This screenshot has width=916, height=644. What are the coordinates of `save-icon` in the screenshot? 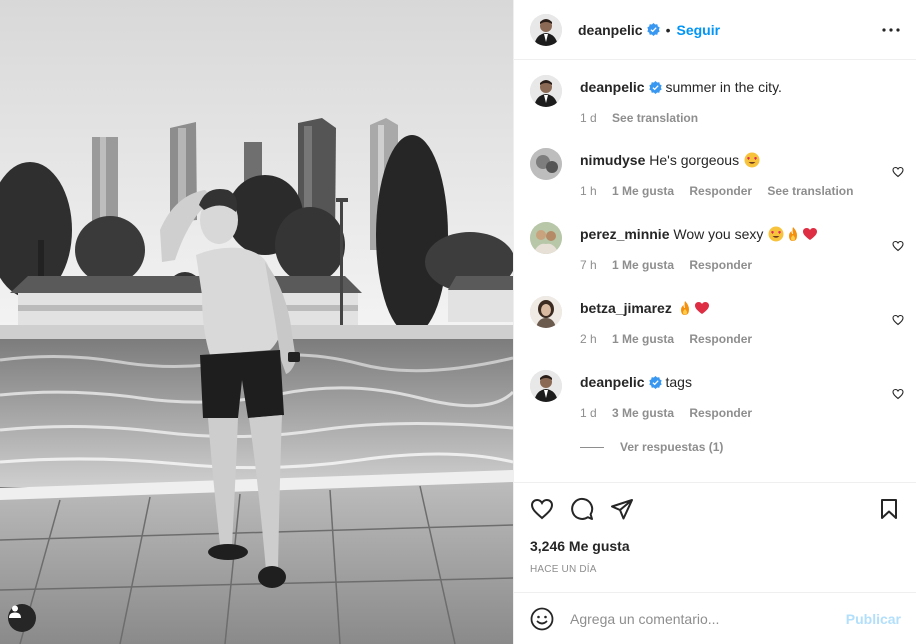 It's located at (889, 509).